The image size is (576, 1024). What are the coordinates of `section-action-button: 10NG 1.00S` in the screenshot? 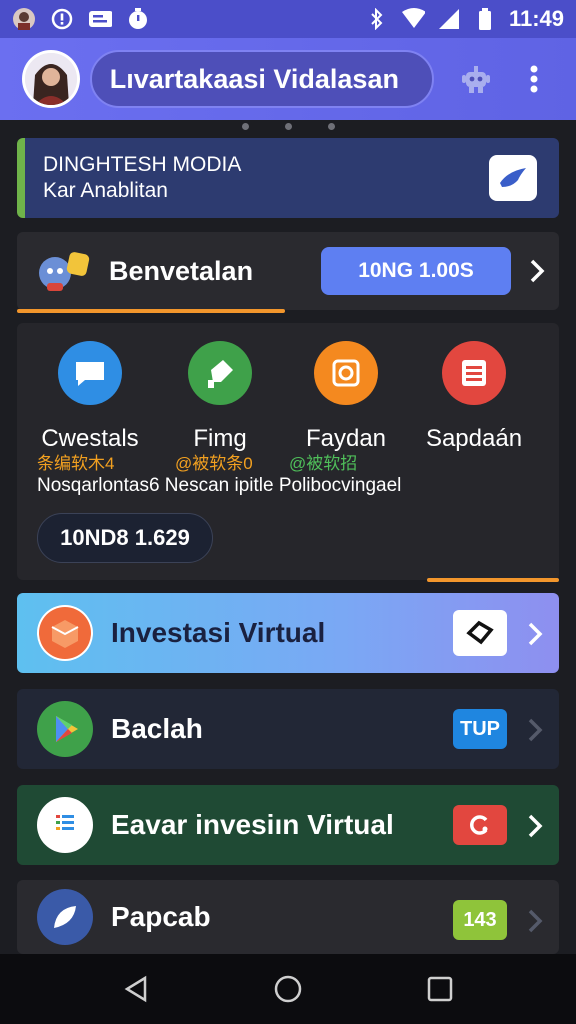 It's located at (416, 271).